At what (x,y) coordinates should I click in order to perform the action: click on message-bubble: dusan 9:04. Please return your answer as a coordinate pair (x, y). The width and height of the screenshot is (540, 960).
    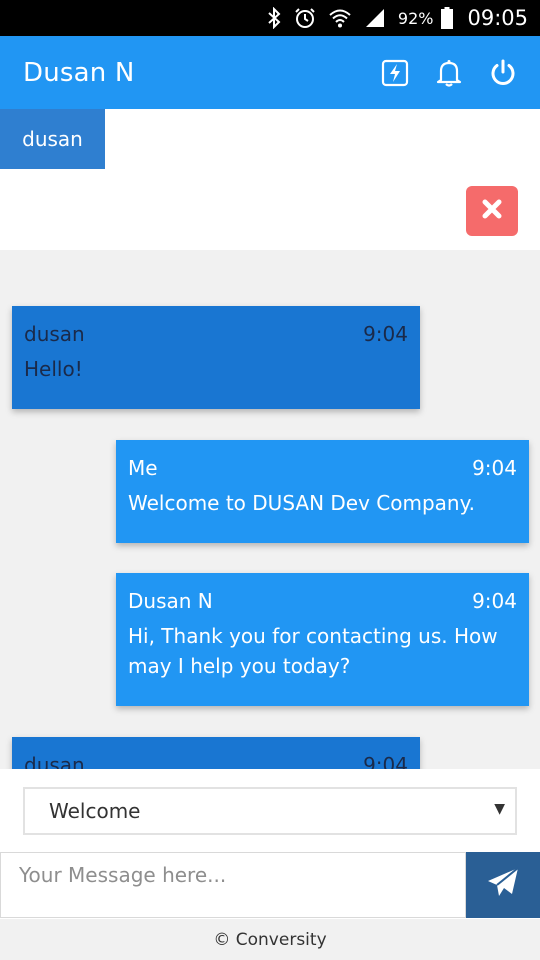
    Looking at the image, I should click on (216, 753).